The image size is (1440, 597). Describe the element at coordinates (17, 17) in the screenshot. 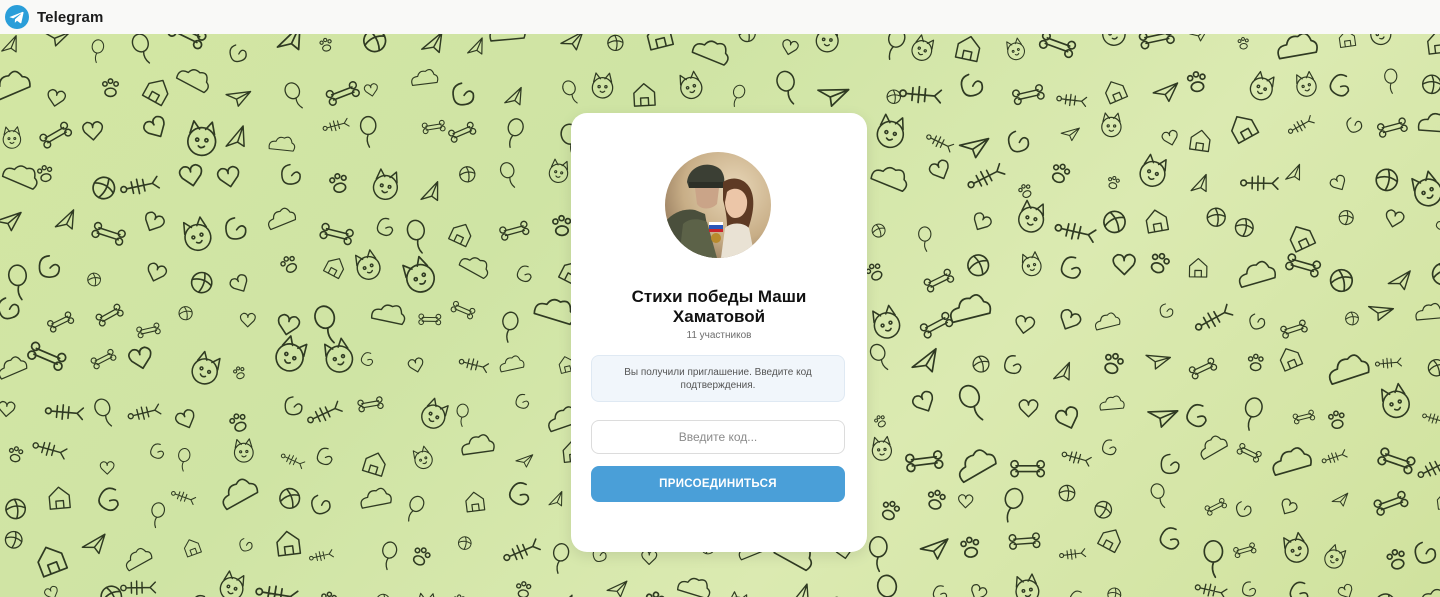

I see `telegram-logo-icon` at that location.